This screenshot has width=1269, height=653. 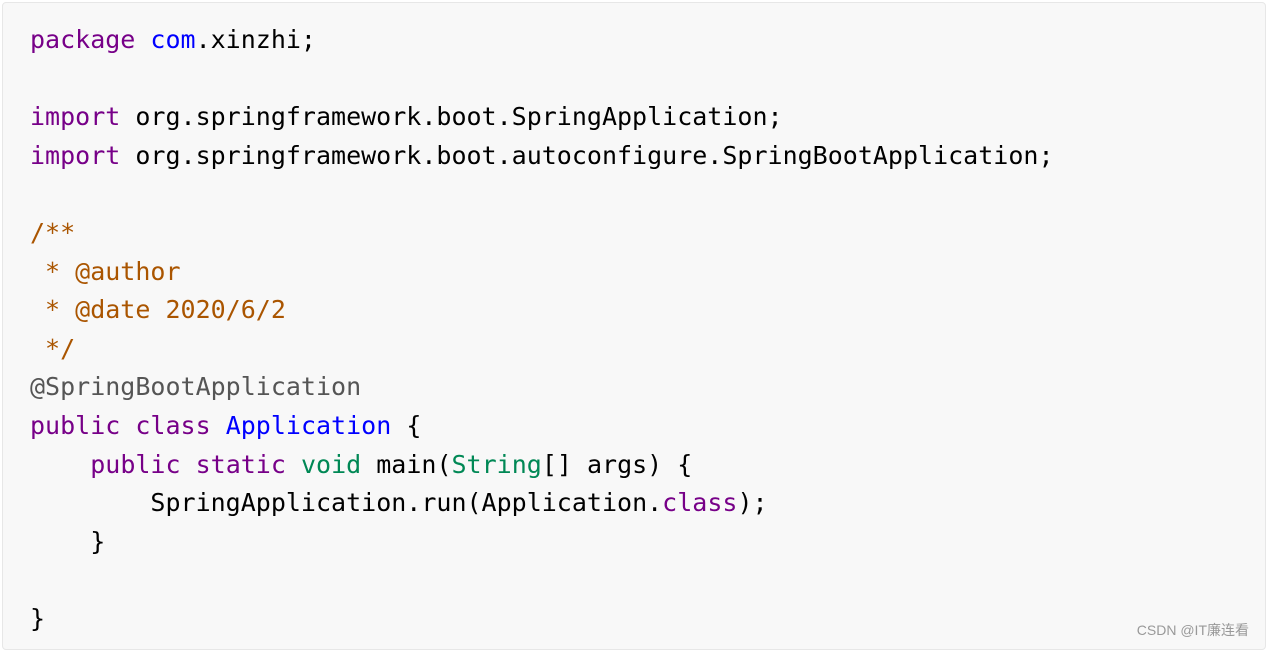 What do you see at coordinates (53, 348) in the screenshot?
I see `comment-token: */` at bounding box center [53, 348].